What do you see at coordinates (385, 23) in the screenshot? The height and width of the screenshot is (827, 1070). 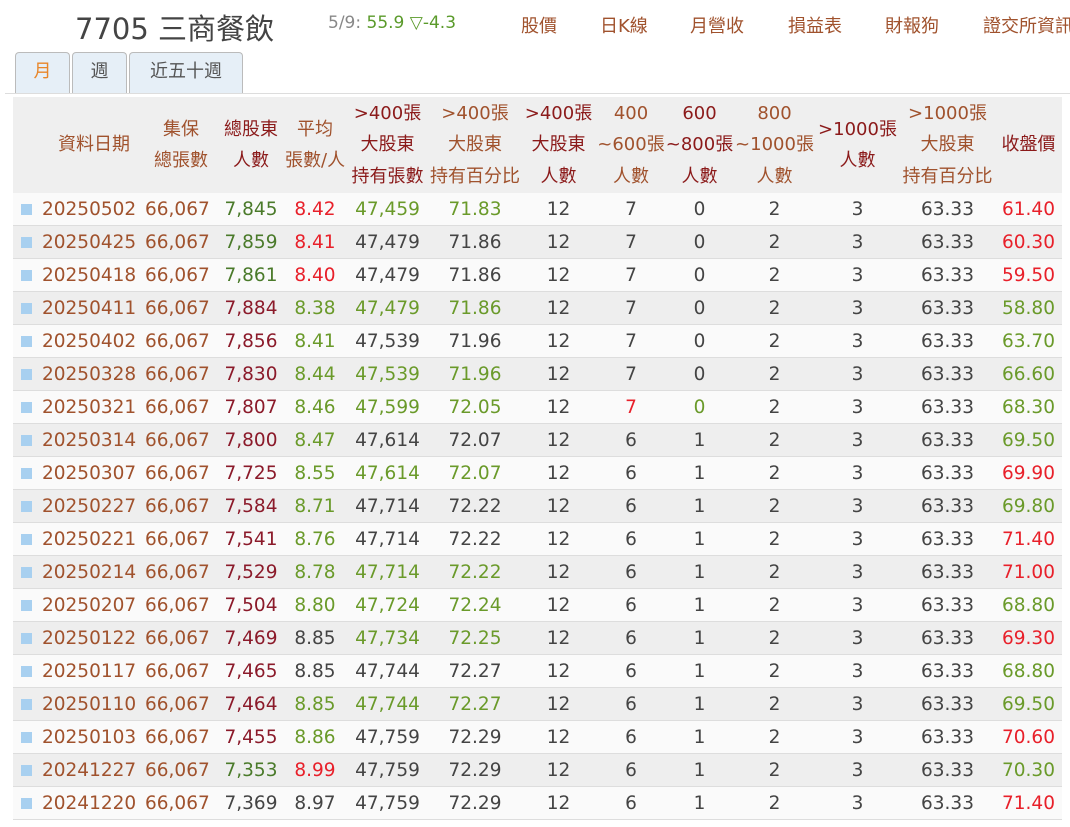 I see `quote-price: 55.9` at bounding box center [385, 23].